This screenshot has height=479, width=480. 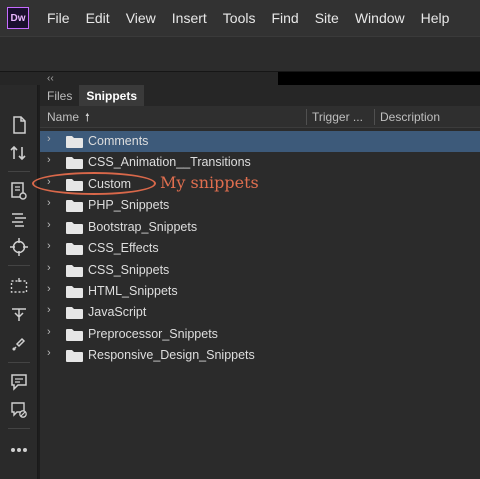 I want to click on live-view-icon, so click(x=19, y=191).